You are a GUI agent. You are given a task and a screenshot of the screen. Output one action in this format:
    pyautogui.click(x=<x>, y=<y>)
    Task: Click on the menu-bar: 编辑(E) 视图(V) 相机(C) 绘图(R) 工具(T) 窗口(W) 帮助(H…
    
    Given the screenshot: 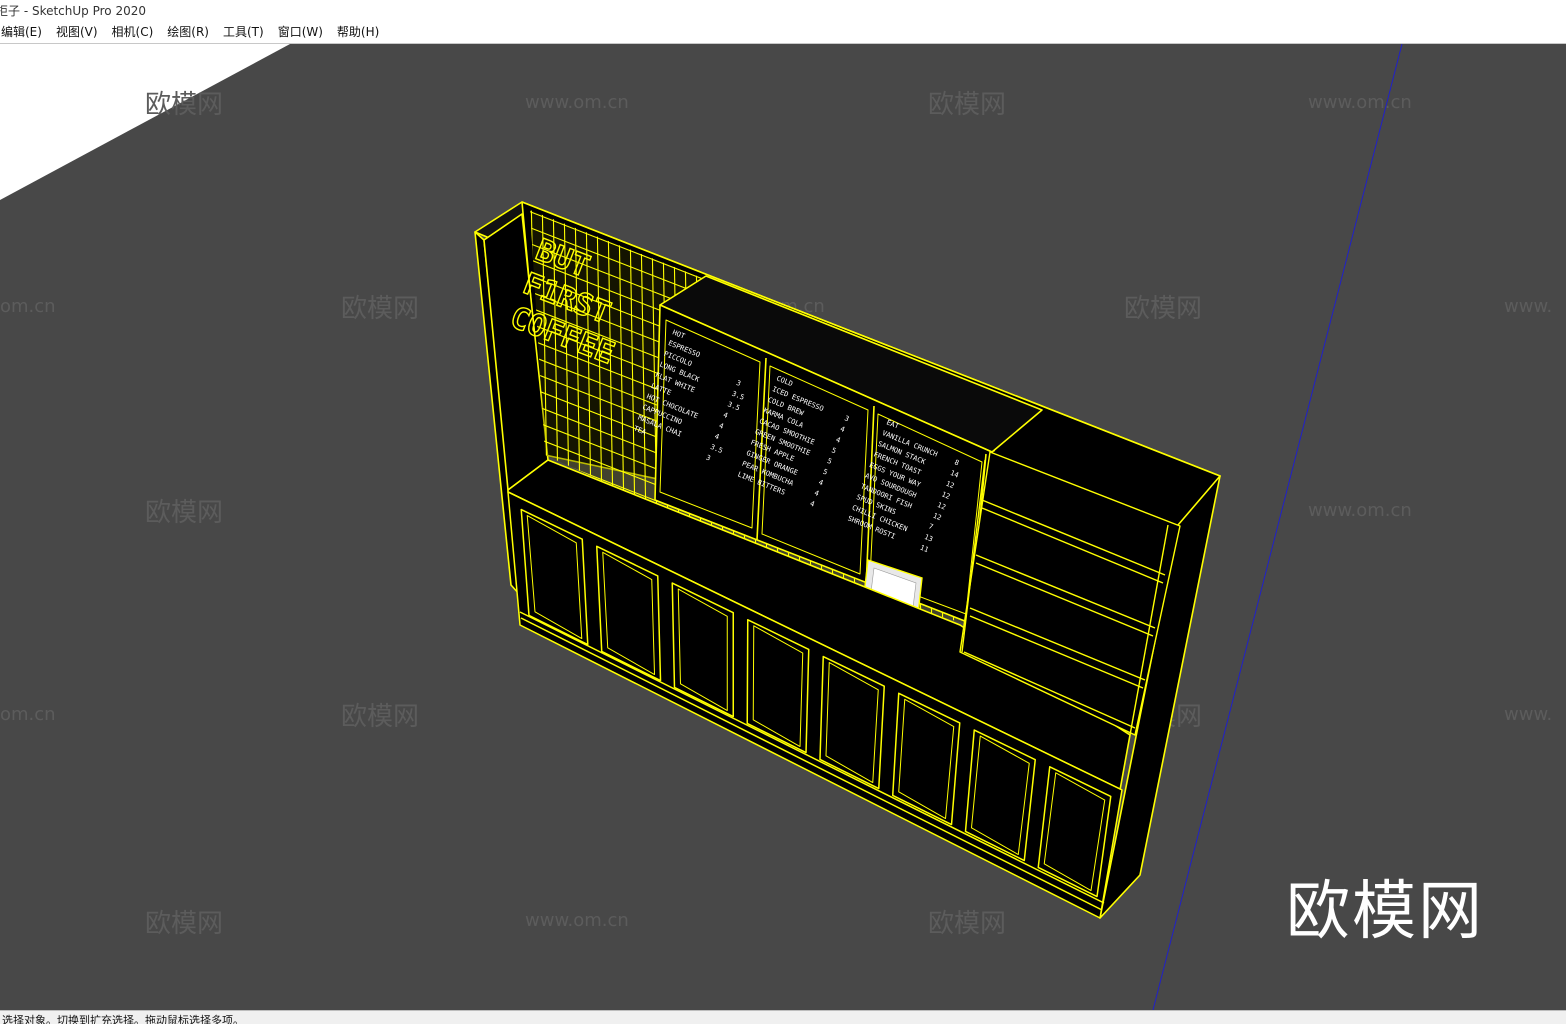 What is the action you would take?
    pyautogui.click(x=783, y=33)
    